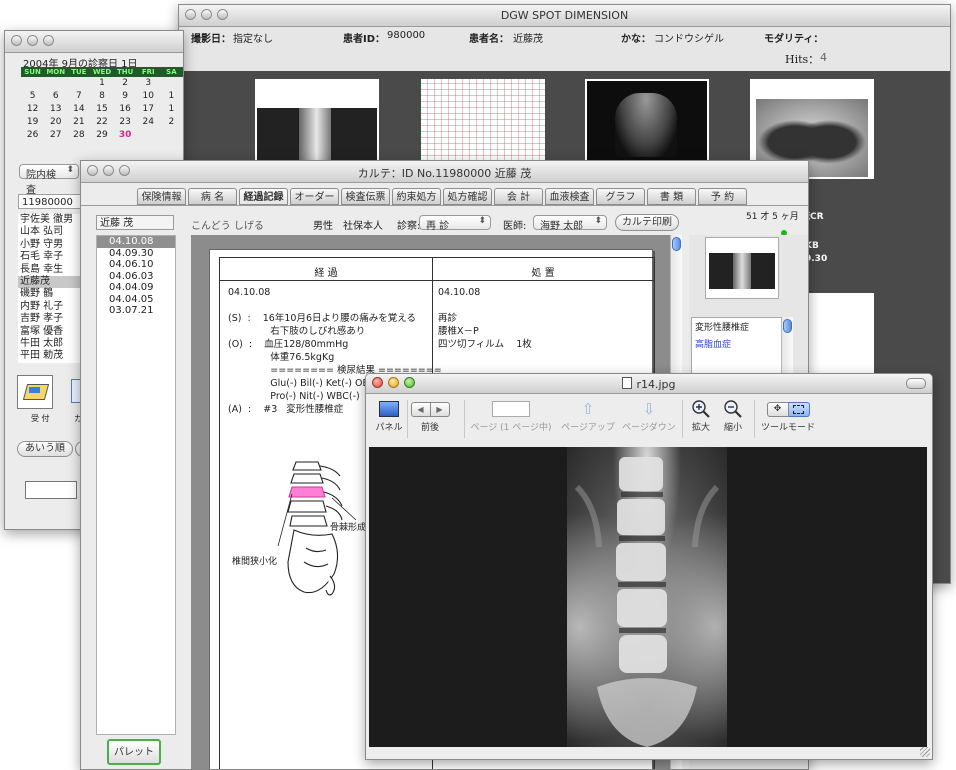 The width and height of the screenshot is (956, 770). What do you see at coordinates (364, 39) in the screenshot?
I see `patient-id-label: 患者ID：` at bounding box center [364, 39].